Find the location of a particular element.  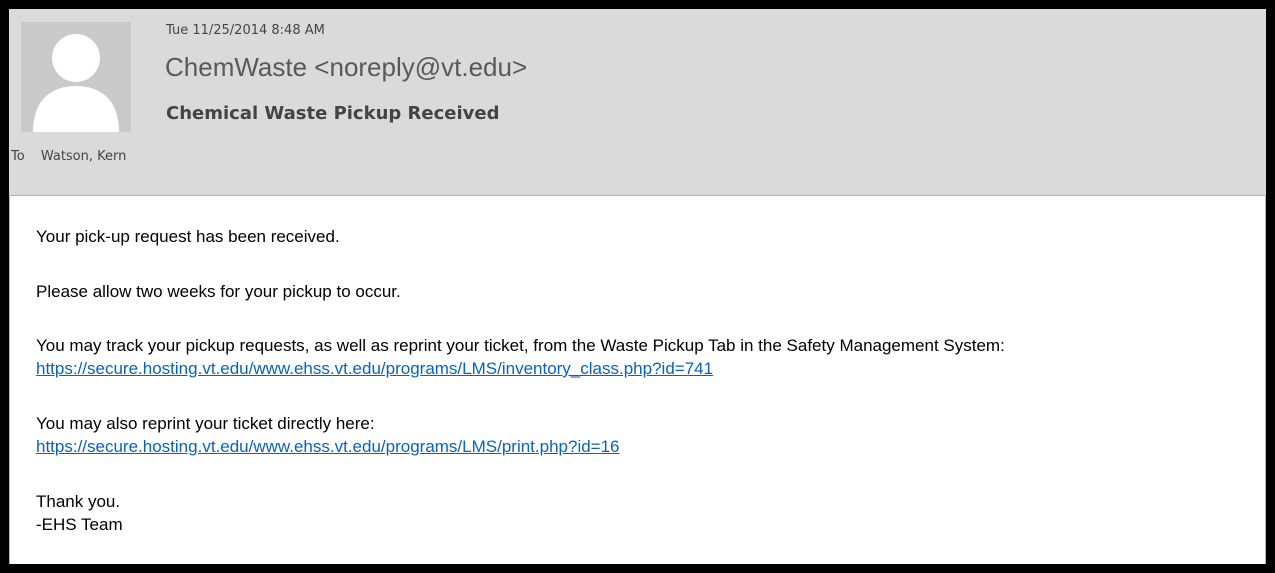

recipient-name: Watson, Kern is located at coordinates (84, 156).